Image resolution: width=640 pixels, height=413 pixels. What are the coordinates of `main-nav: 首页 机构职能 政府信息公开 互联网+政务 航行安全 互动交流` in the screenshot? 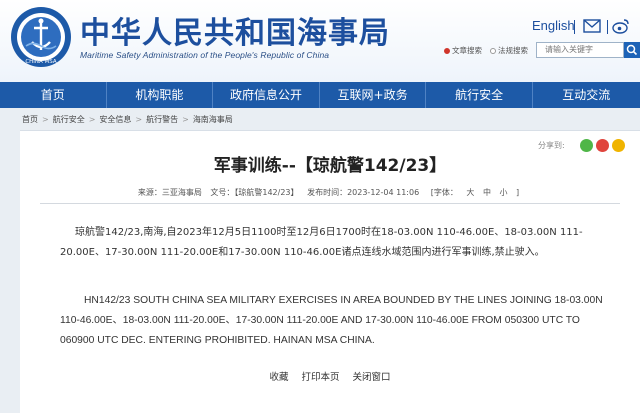 It's located at (320, 95).